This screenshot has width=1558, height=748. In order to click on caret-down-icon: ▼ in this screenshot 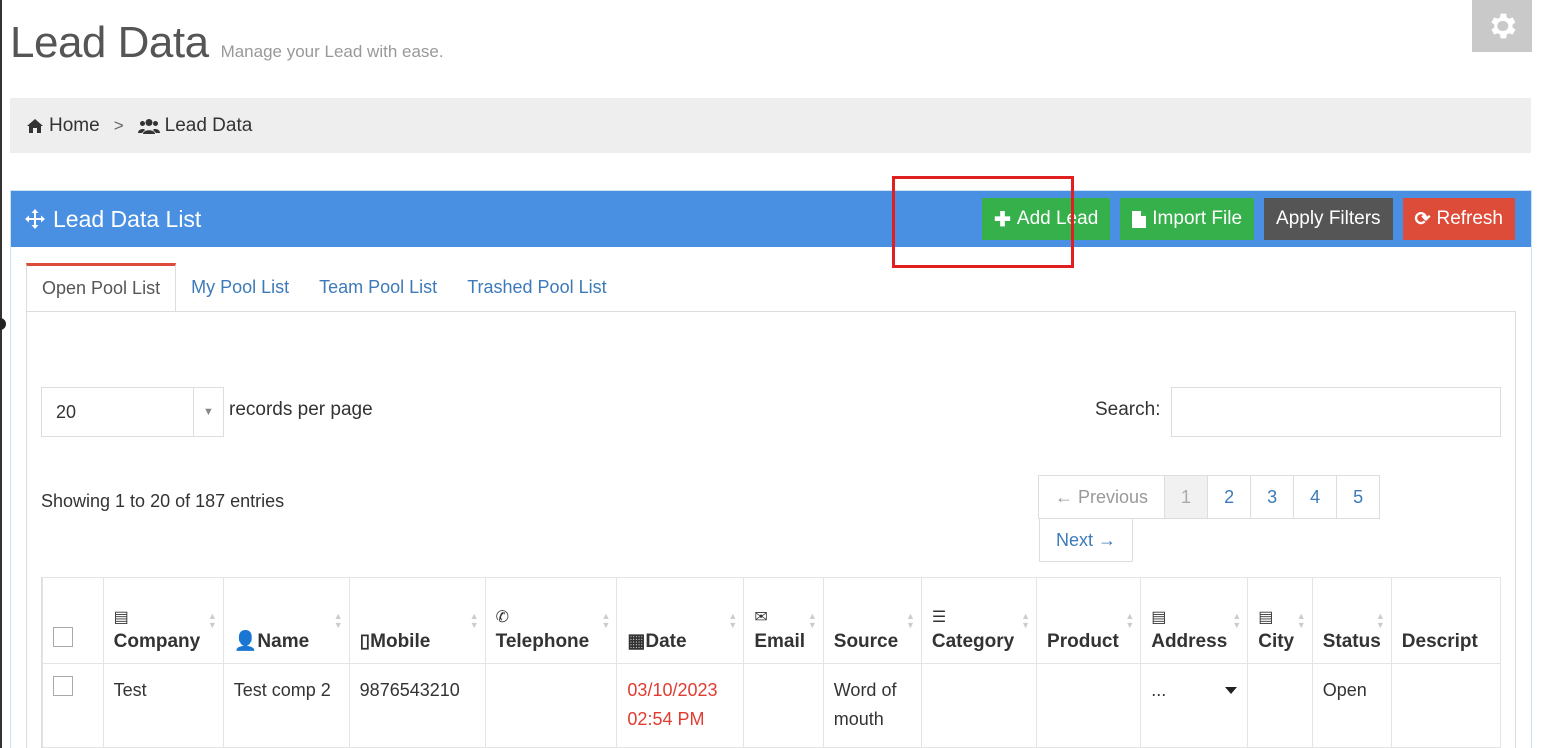, I will do `click(208, 412)`.